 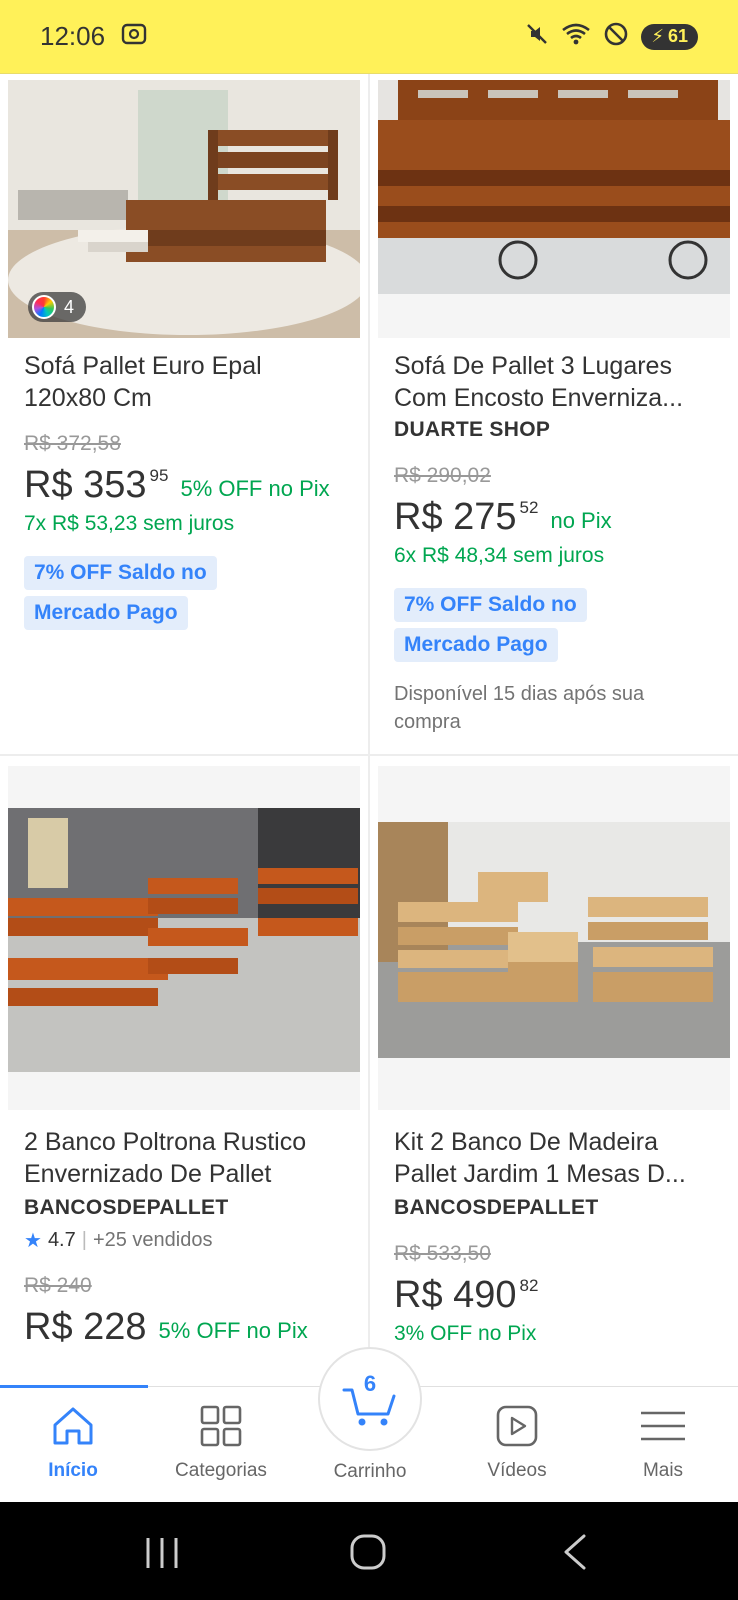 I want to click on sold-count: +25 vendidos, so click(x=152, y=1240).